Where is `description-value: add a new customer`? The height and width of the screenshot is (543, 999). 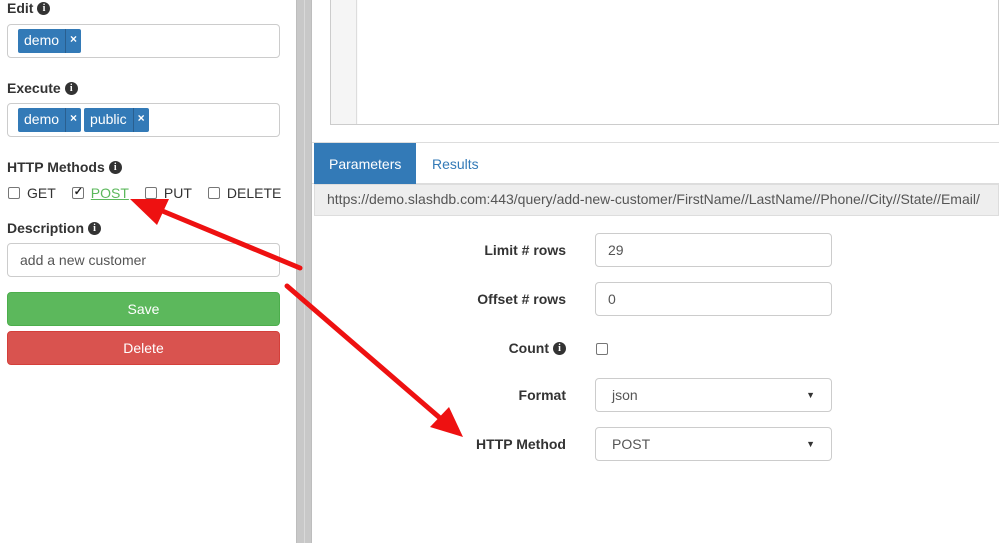 description-value: add a new customer is located at coordinates (83, 260).